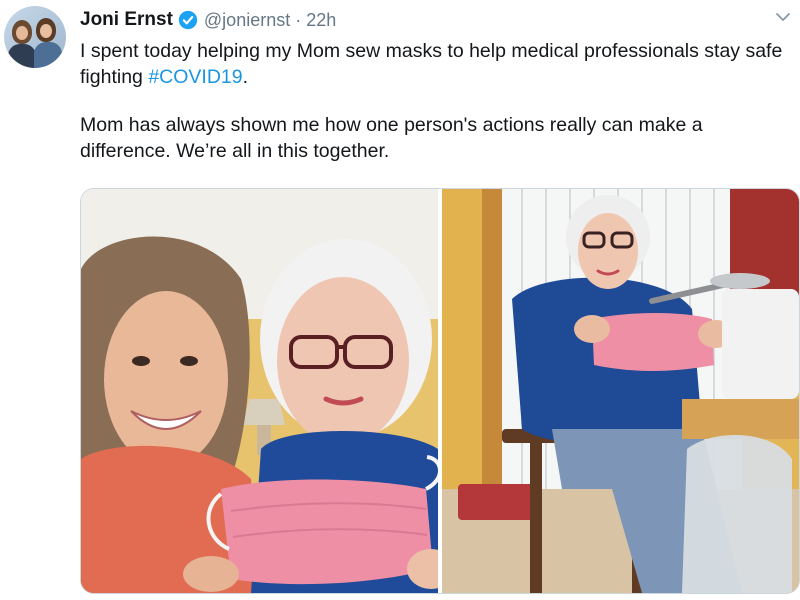 This screenshot has width=800, height=600. Describe the element at coordinates (195, 77) in the screenshot. I see `hashtag-link: #COVID19` at that location.